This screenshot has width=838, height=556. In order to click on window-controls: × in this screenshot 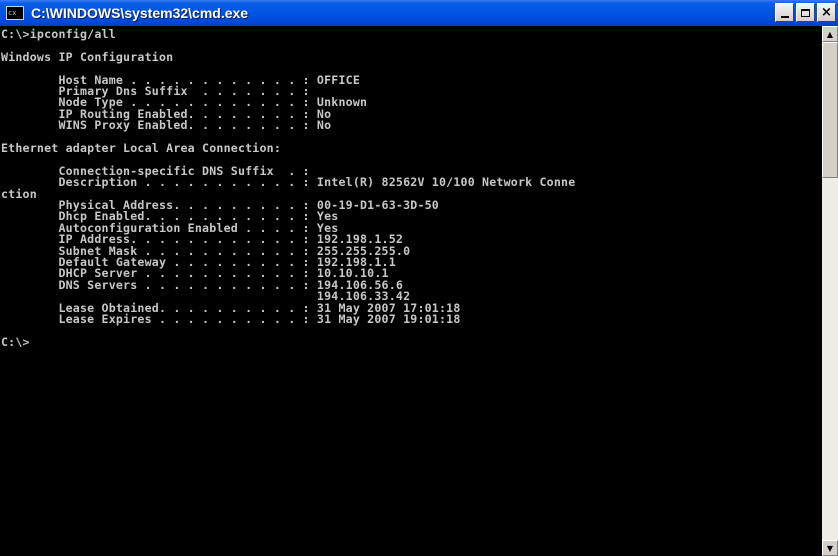, I will do `click(805, 12)`.